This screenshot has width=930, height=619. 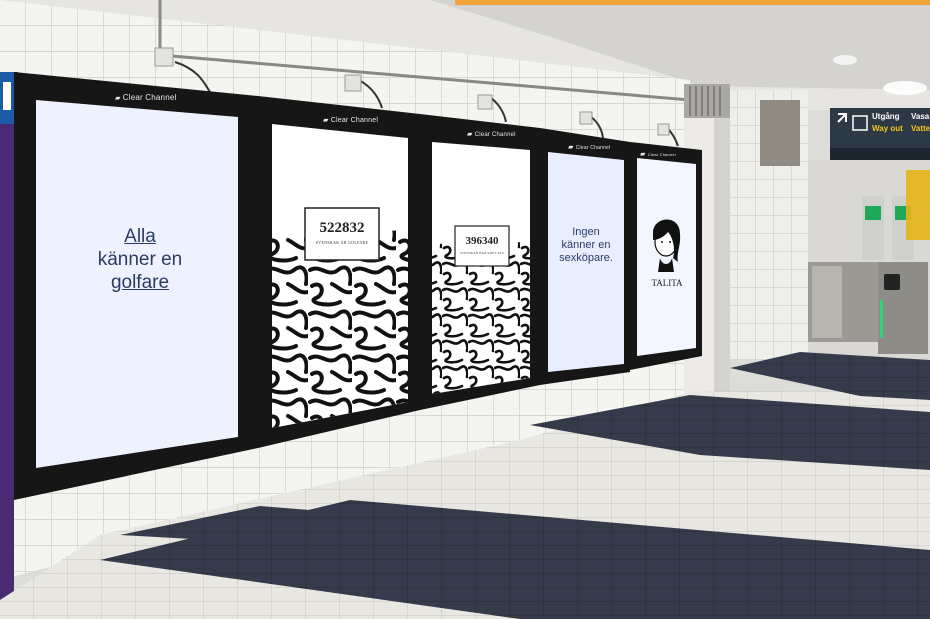 What do you see at coordinates (482, 253) in the screenshot?
I see `statistic-caption: SVENSKAR HAR KÖPT SEX` at bounding box center [482, 253].